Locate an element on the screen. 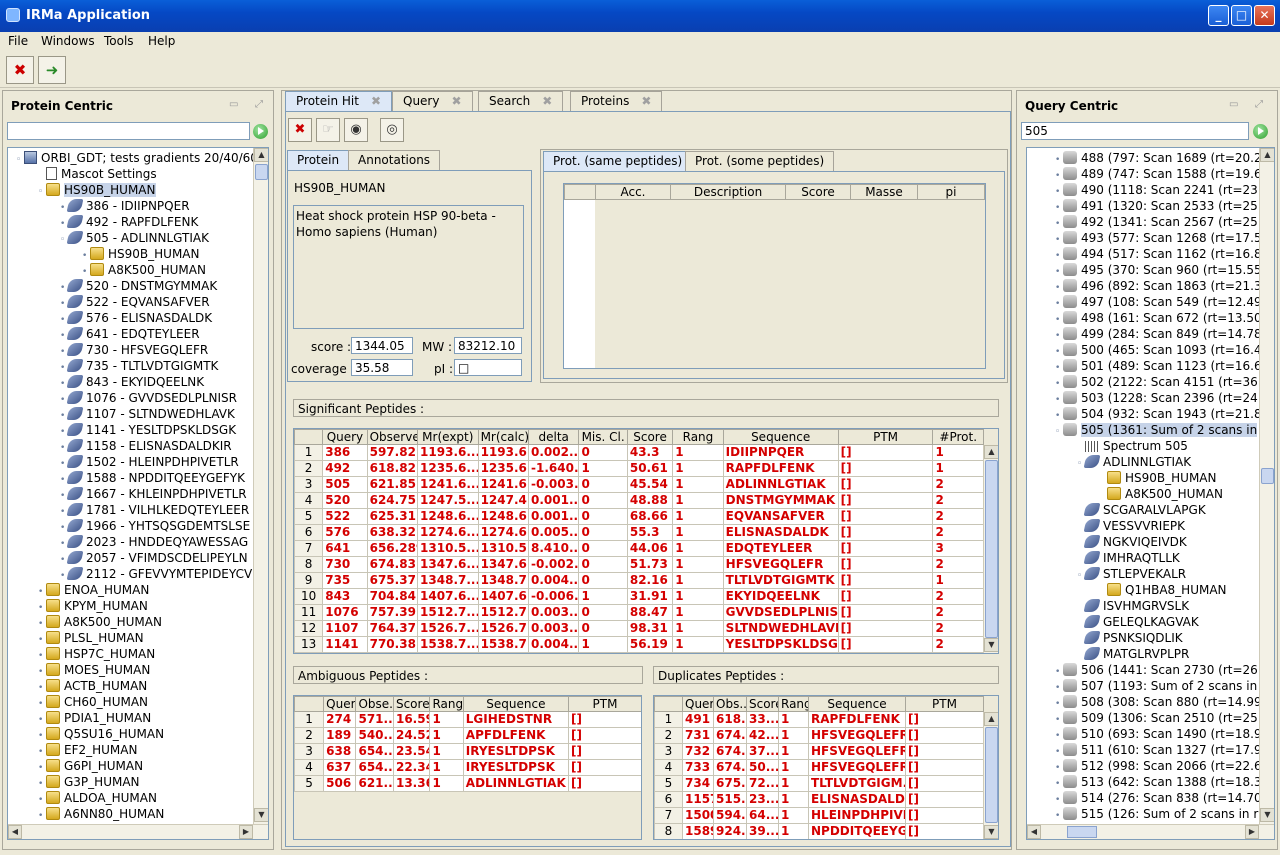  tree-node: • CH60_HUMAN is located at coordinates (93, 702).